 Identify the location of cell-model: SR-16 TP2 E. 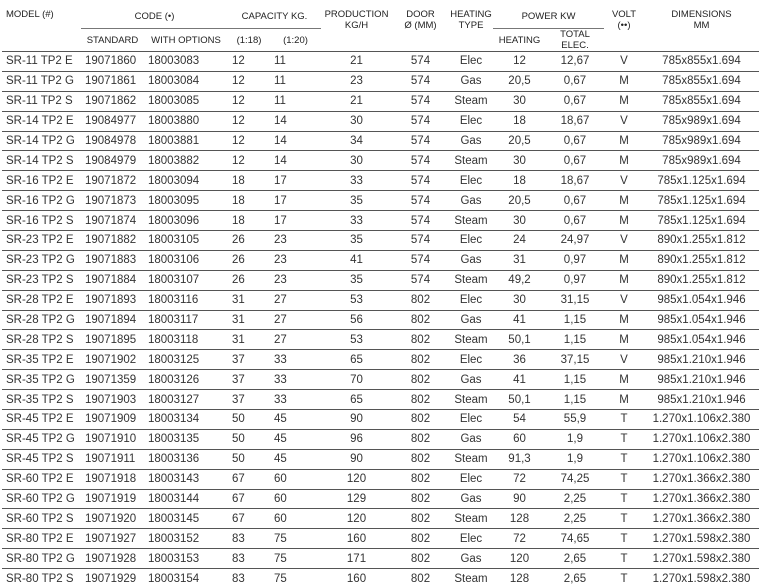
(41, 181).